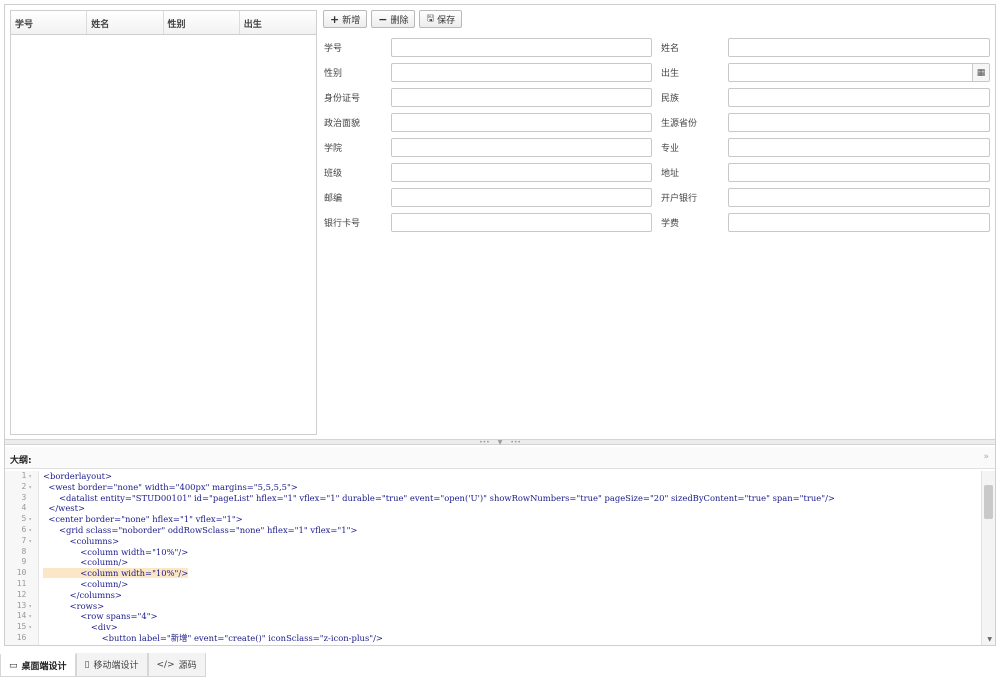 This screenshot has width=1000, height=681. Describe the element at coordinates (511, 584) in the screenshot. I see `code-line: <column/>` at that location.